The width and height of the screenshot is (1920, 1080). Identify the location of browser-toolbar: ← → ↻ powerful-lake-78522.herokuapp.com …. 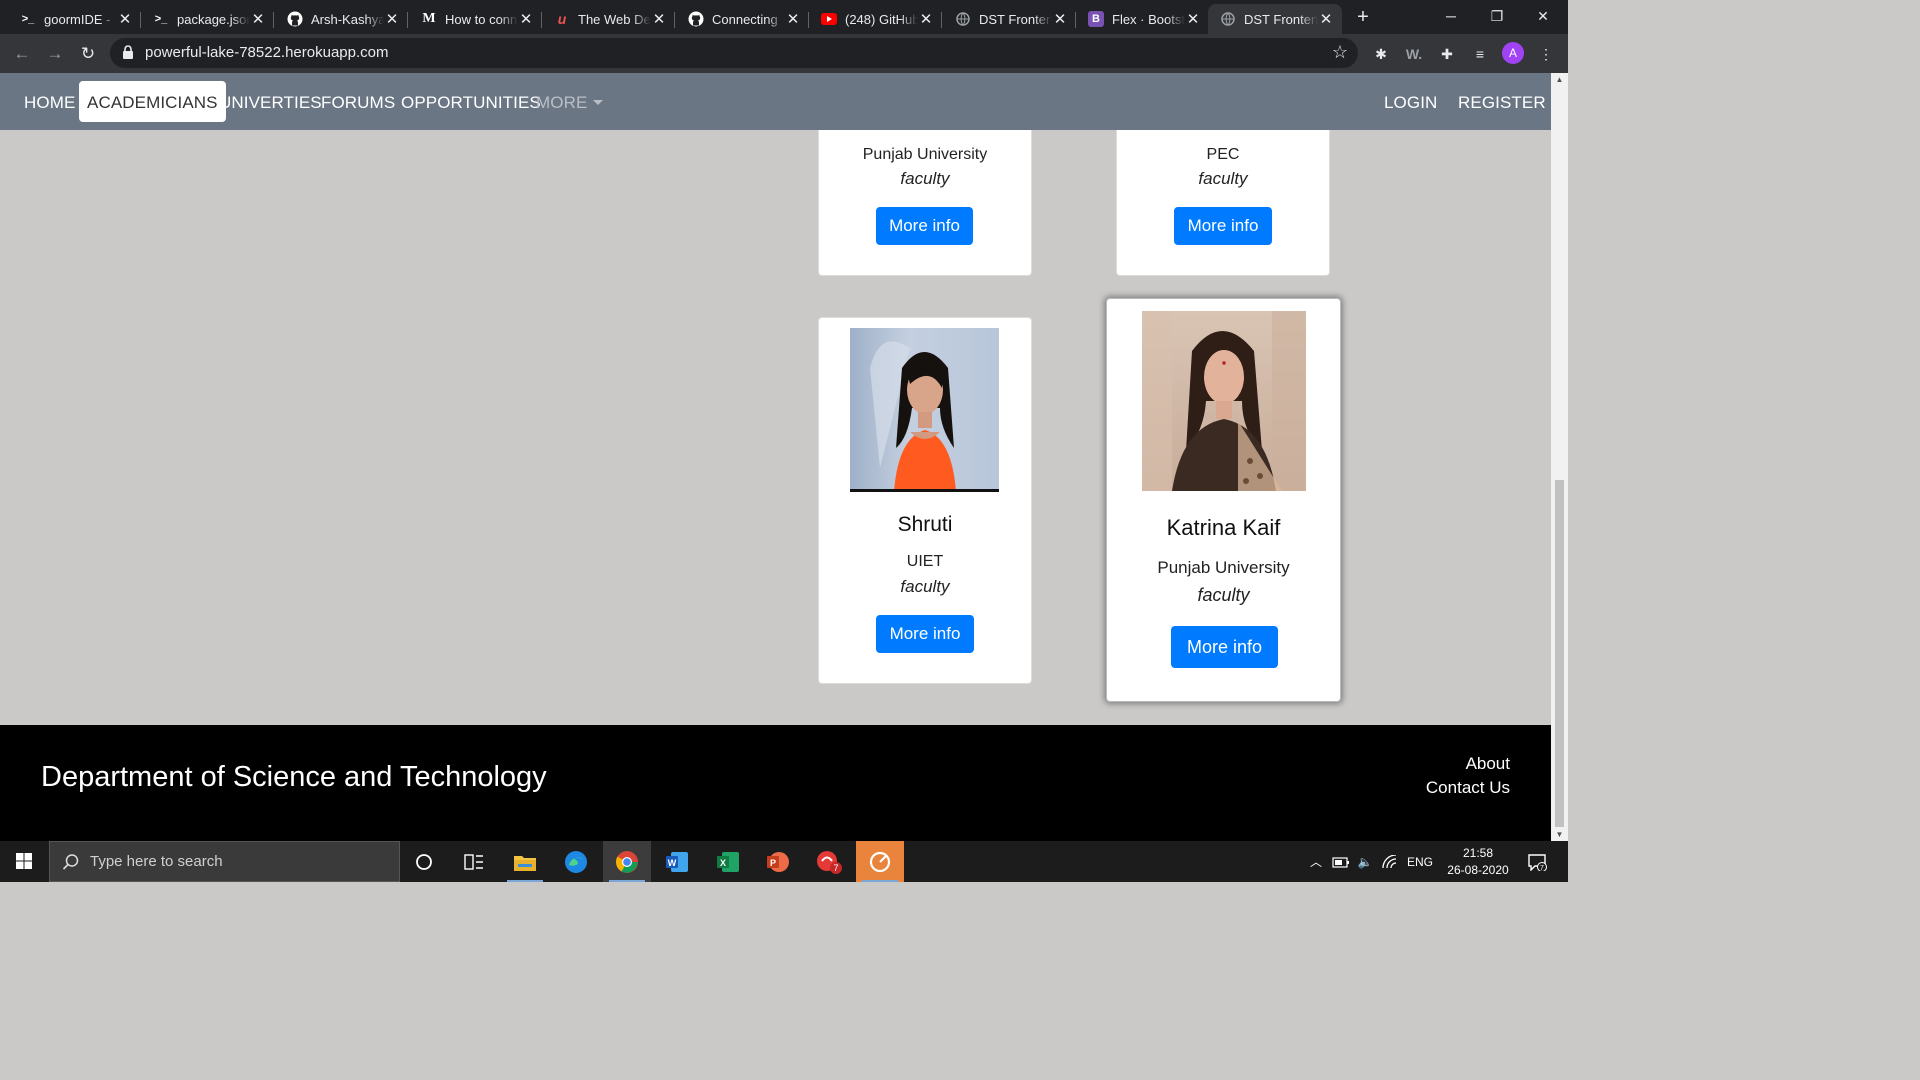
(784, 53).